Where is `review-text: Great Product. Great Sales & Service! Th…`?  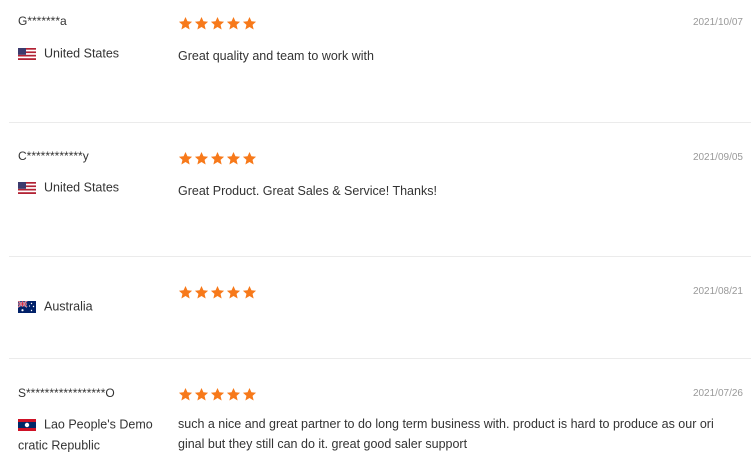
review-text: Great Product. Great Sales & Service! Th… is located at coordinates (307, 191).